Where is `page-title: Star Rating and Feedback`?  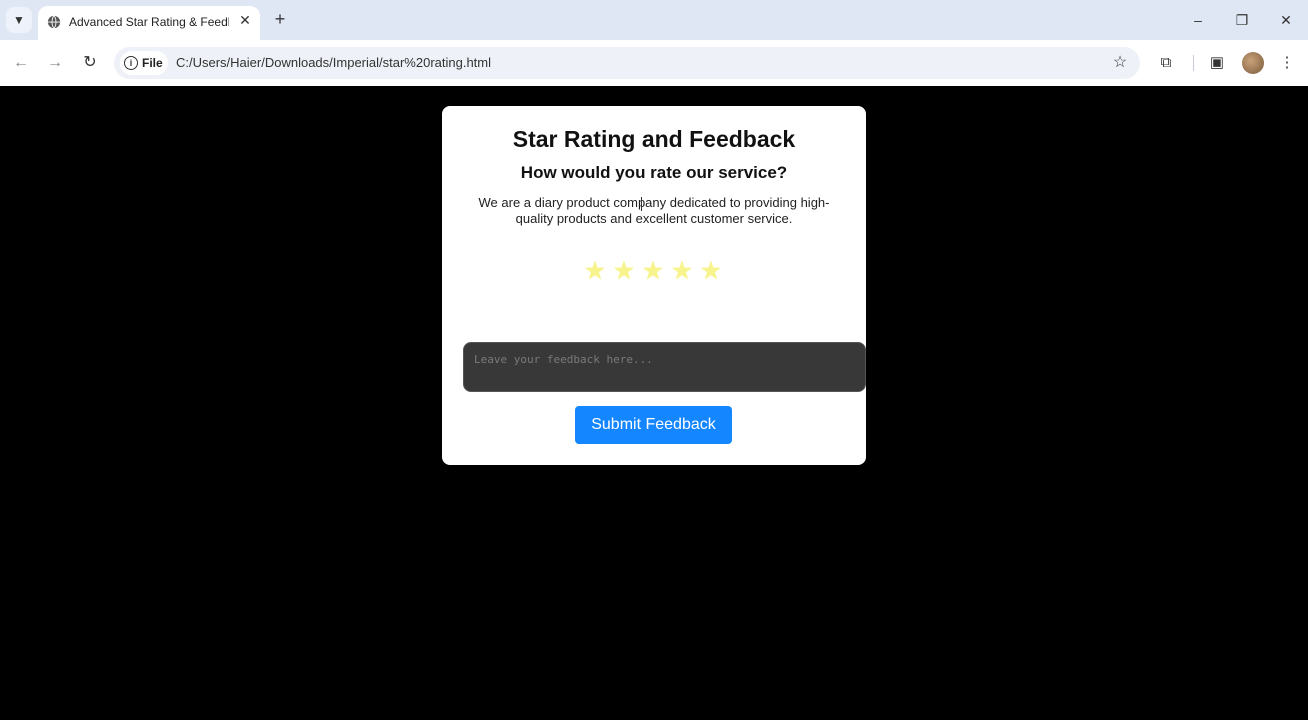
page-title: Star Rating and Feedback is located at coordinates (654, 139).